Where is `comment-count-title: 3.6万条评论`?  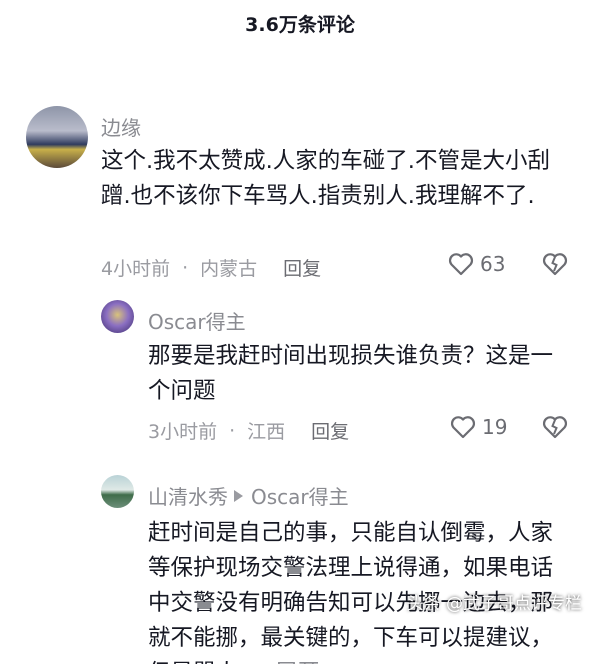
comment-count-title: 3.6万条评论 is located at coordinates (300, 24).